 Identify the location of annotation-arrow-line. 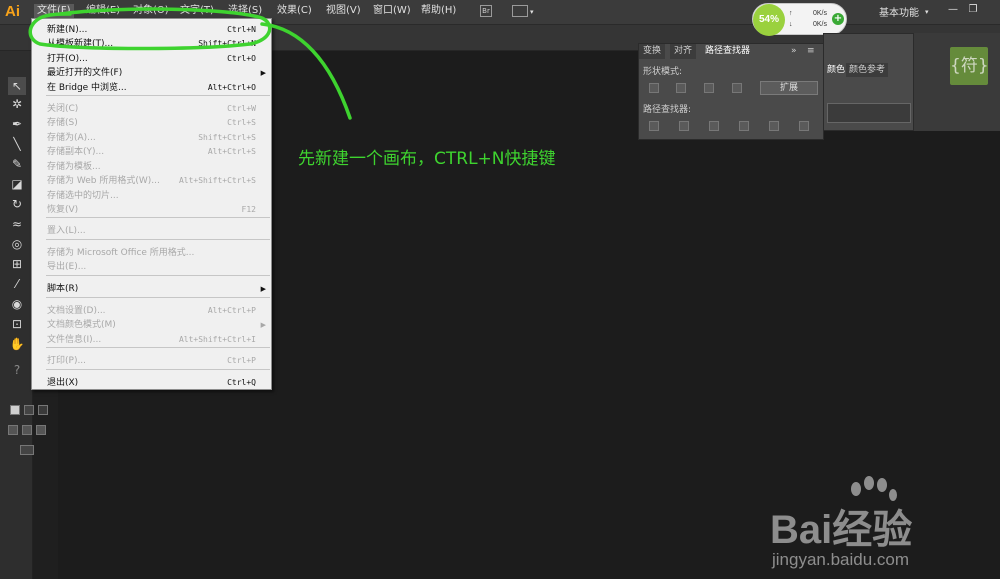
(306, 71).